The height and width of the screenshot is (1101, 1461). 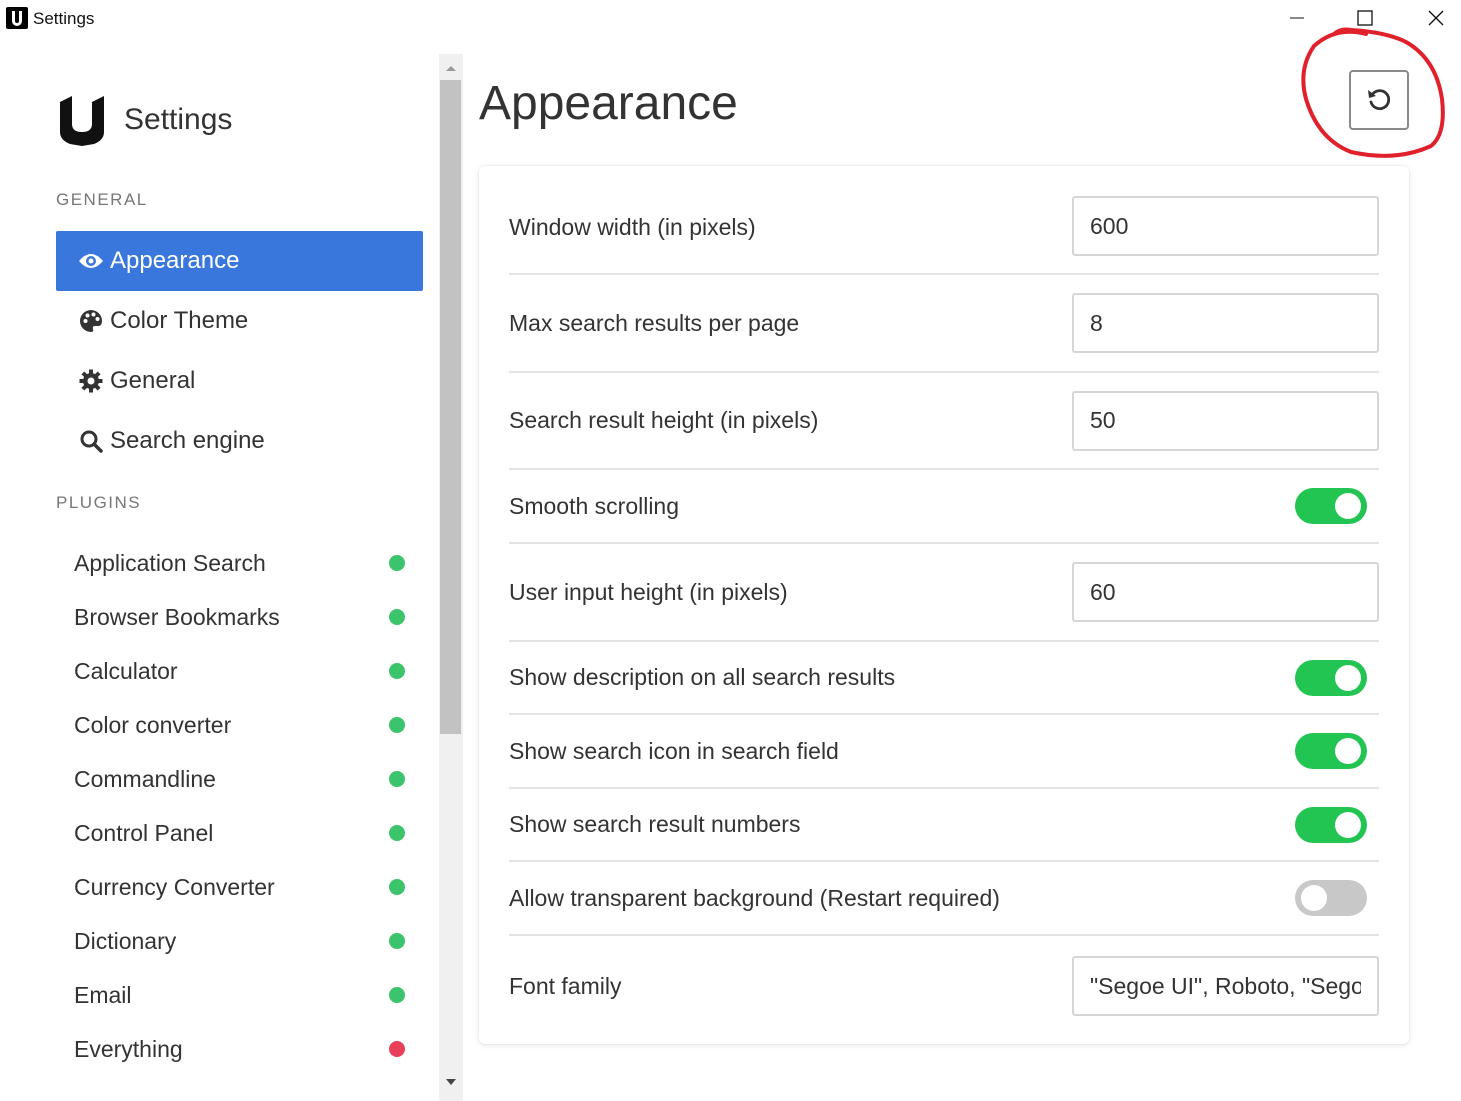 What do you see at coordinates (632, 227) in the screenshot?
I see `setting-label: Window width (in pixels)` at bounding box center [632, 227].